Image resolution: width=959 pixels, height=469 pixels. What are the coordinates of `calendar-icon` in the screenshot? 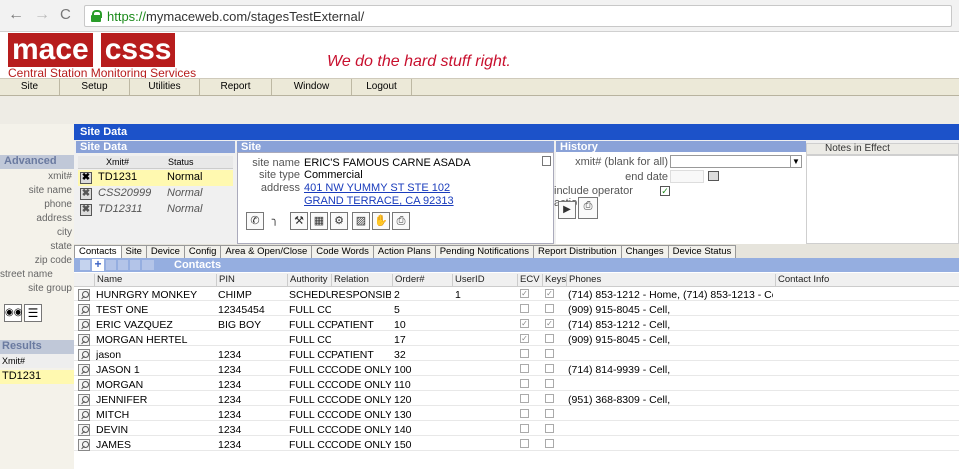 It's located at (713, 176).